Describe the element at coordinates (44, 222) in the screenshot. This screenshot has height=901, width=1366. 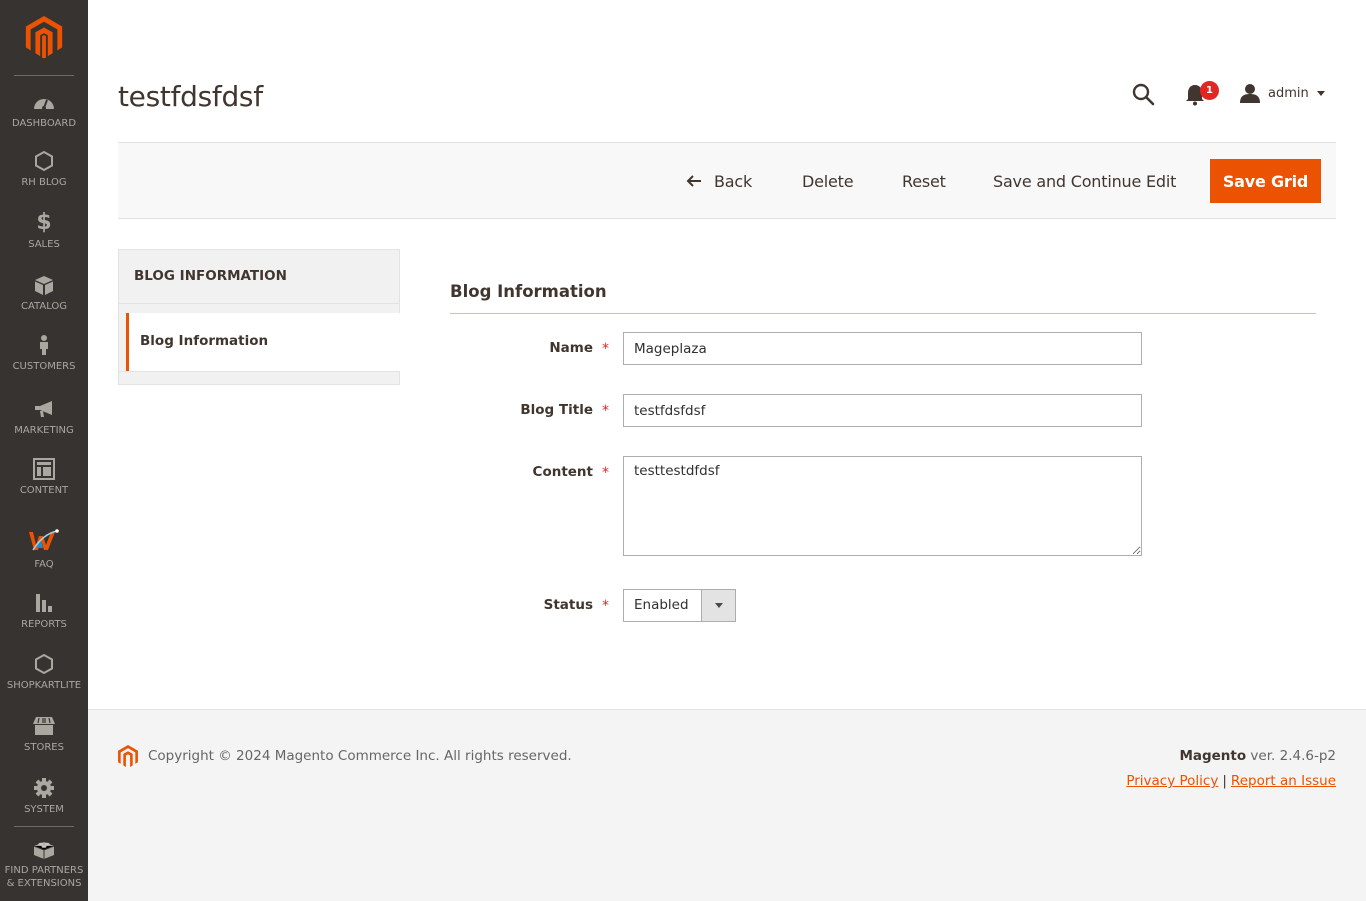
I see `dollar-icon: $` at that location.